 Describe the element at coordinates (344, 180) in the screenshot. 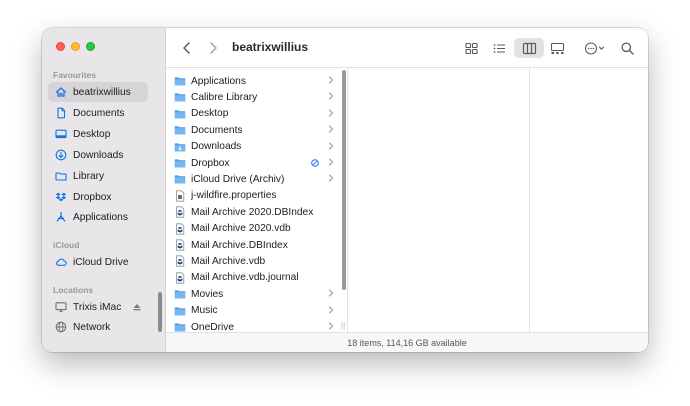

I see `column-scrollbar` at that location.